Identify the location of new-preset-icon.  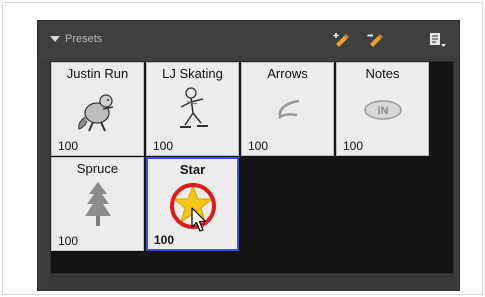
(341, 40).